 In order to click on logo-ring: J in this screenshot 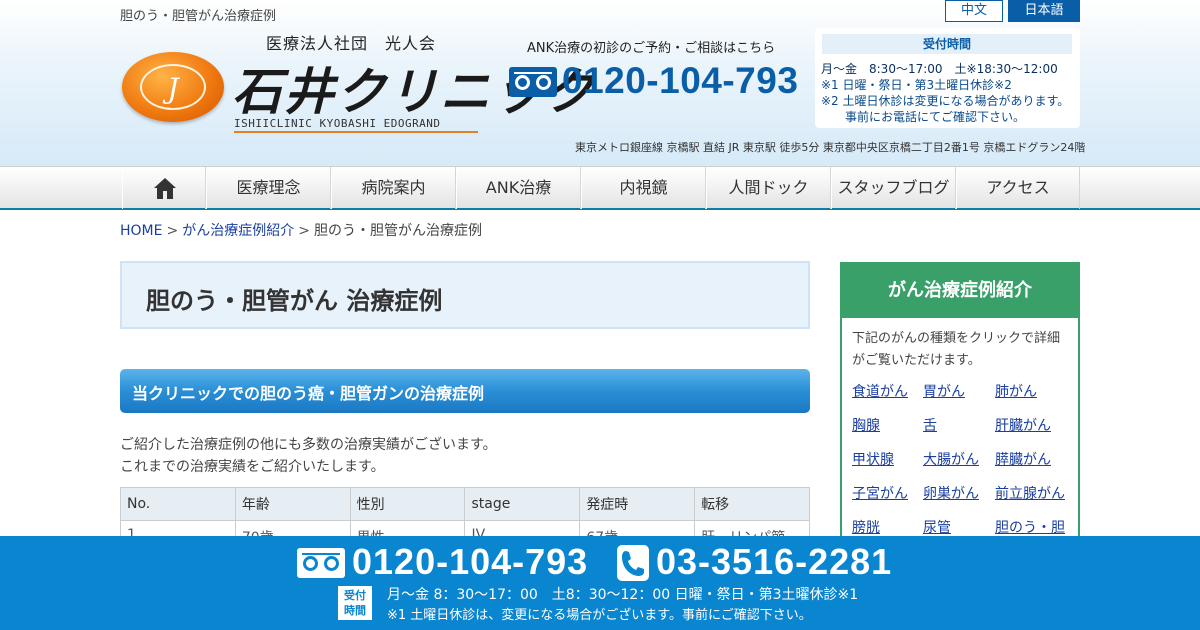, I will do `click(173, 87)`.